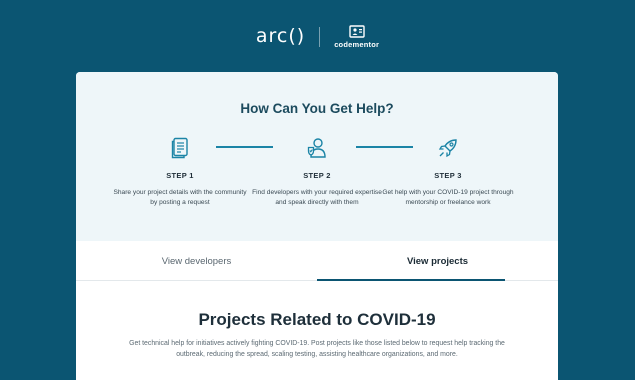  I want to click on tab-bar: View developers View projects, so click(317, 261).